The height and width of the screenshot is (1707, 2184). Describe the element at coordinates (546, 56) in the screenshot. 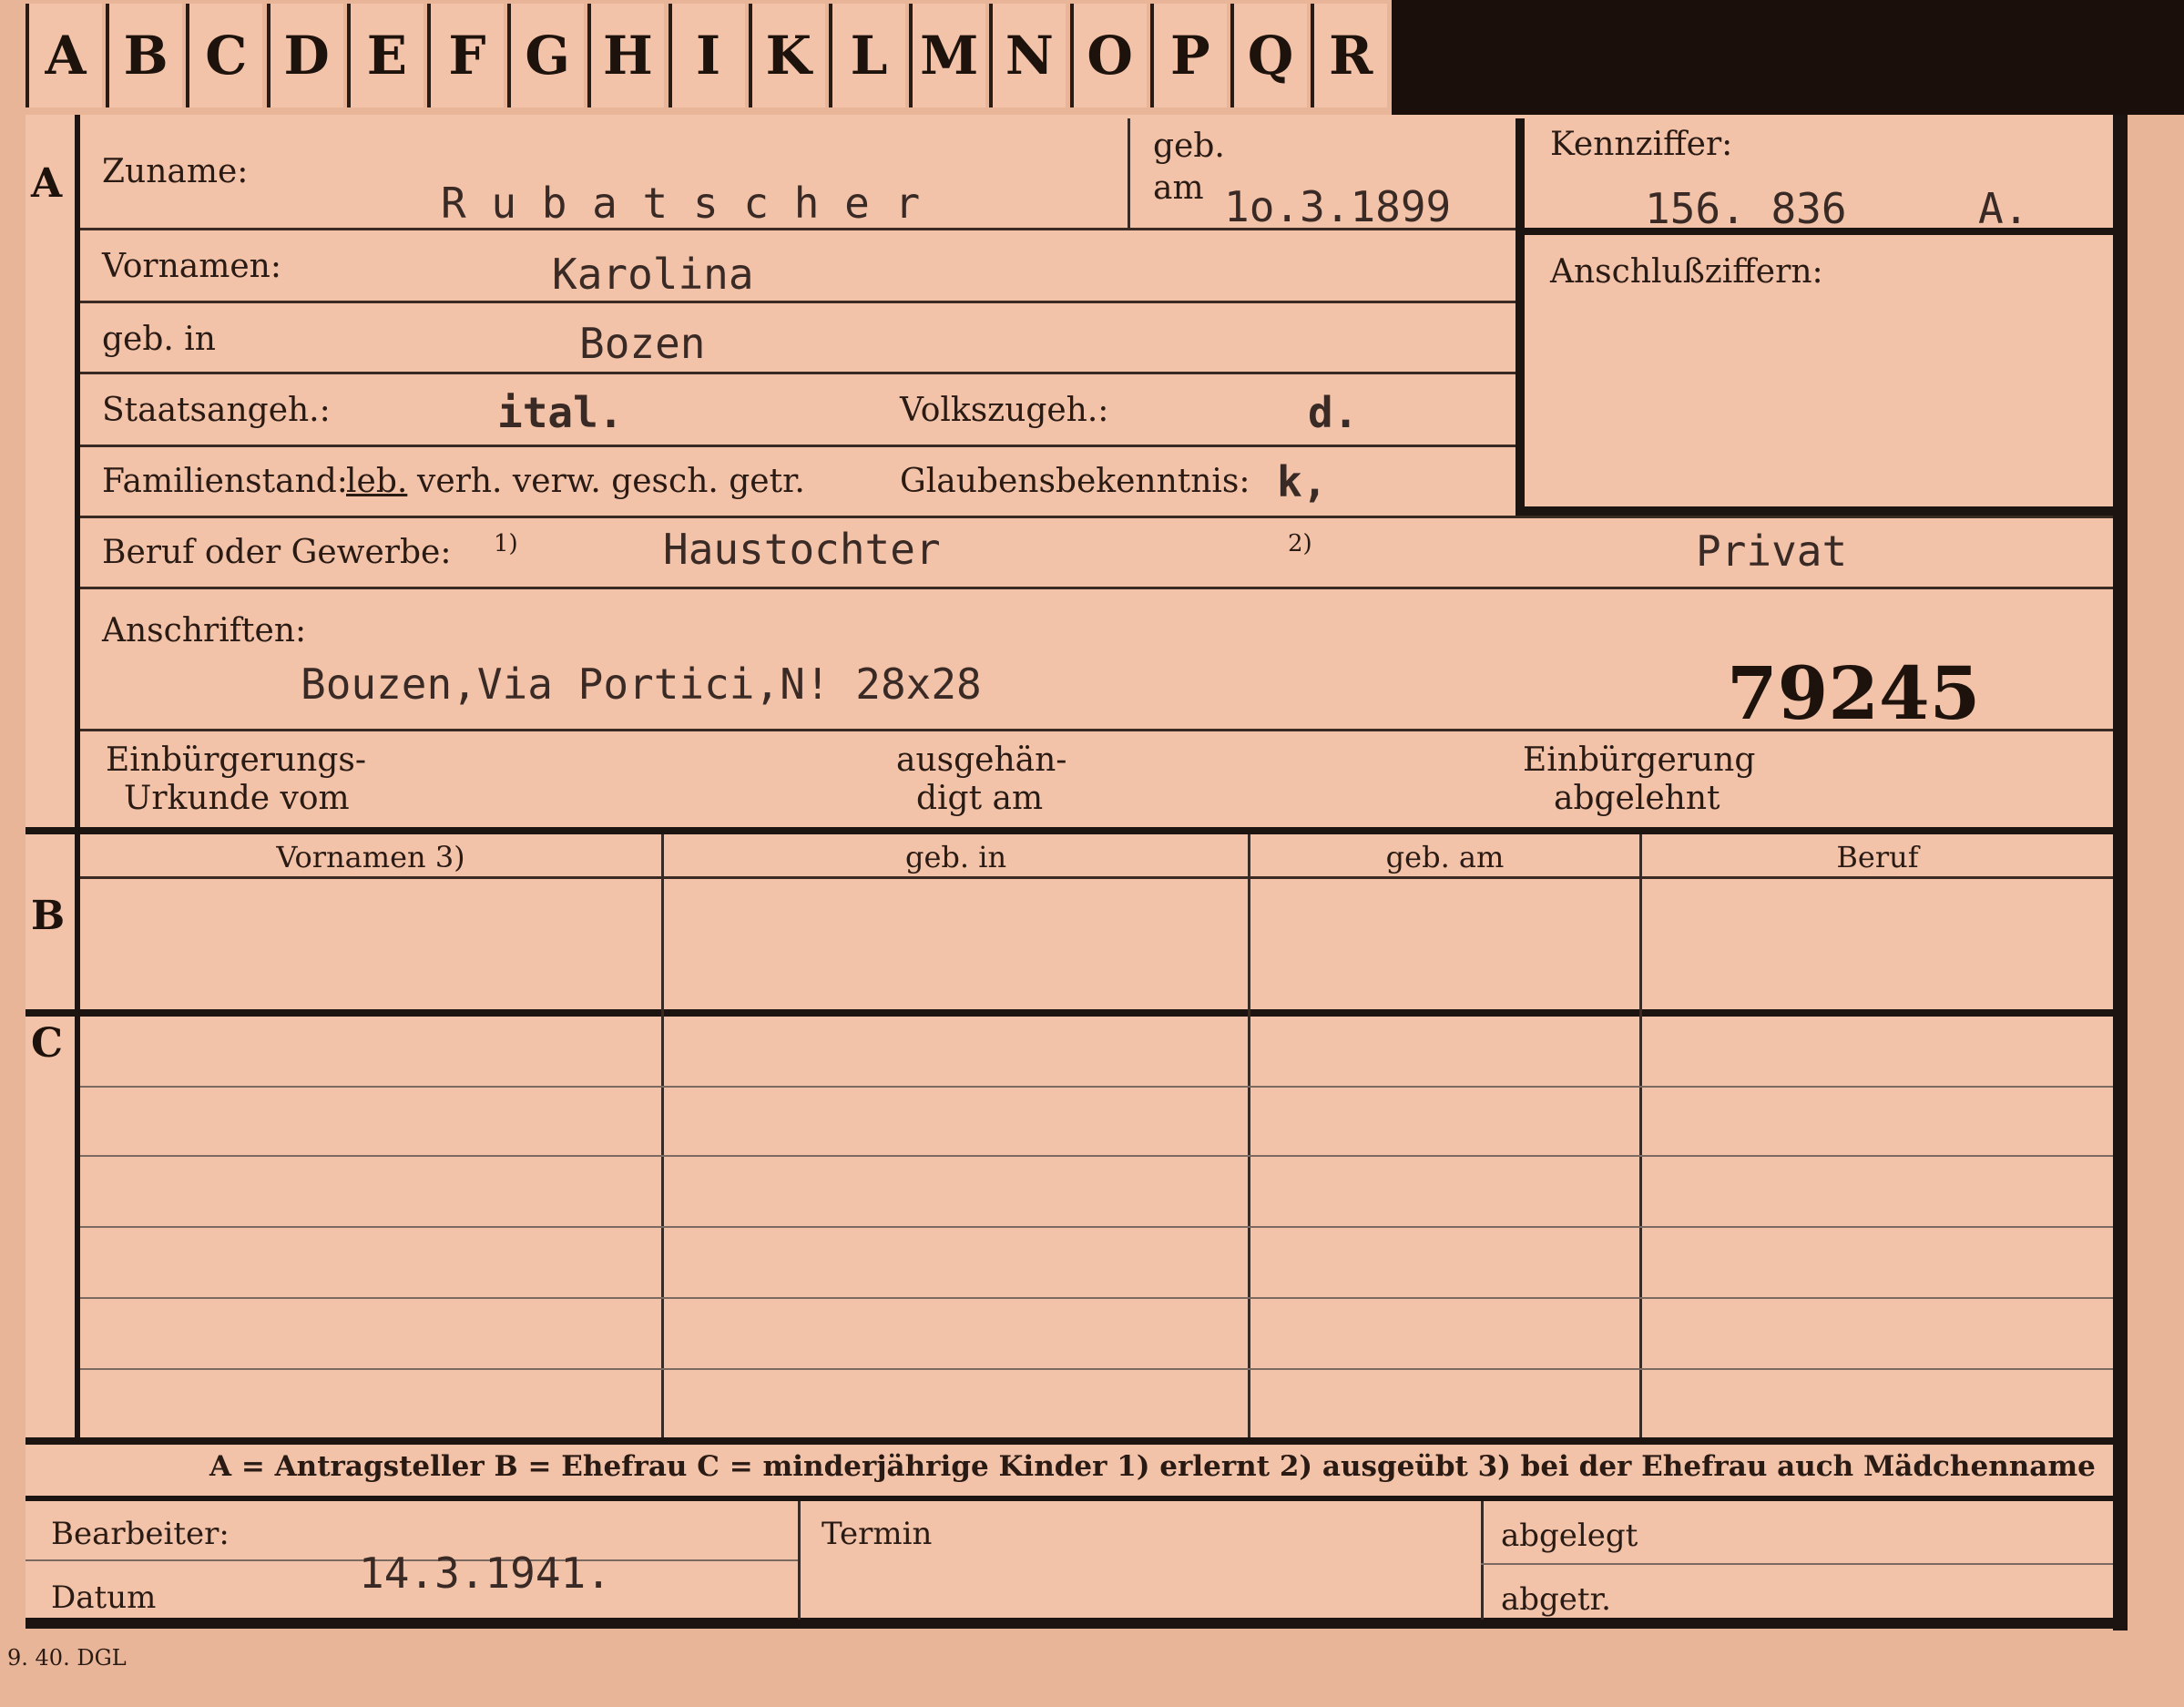

I see `letter-tab: G` at that location.